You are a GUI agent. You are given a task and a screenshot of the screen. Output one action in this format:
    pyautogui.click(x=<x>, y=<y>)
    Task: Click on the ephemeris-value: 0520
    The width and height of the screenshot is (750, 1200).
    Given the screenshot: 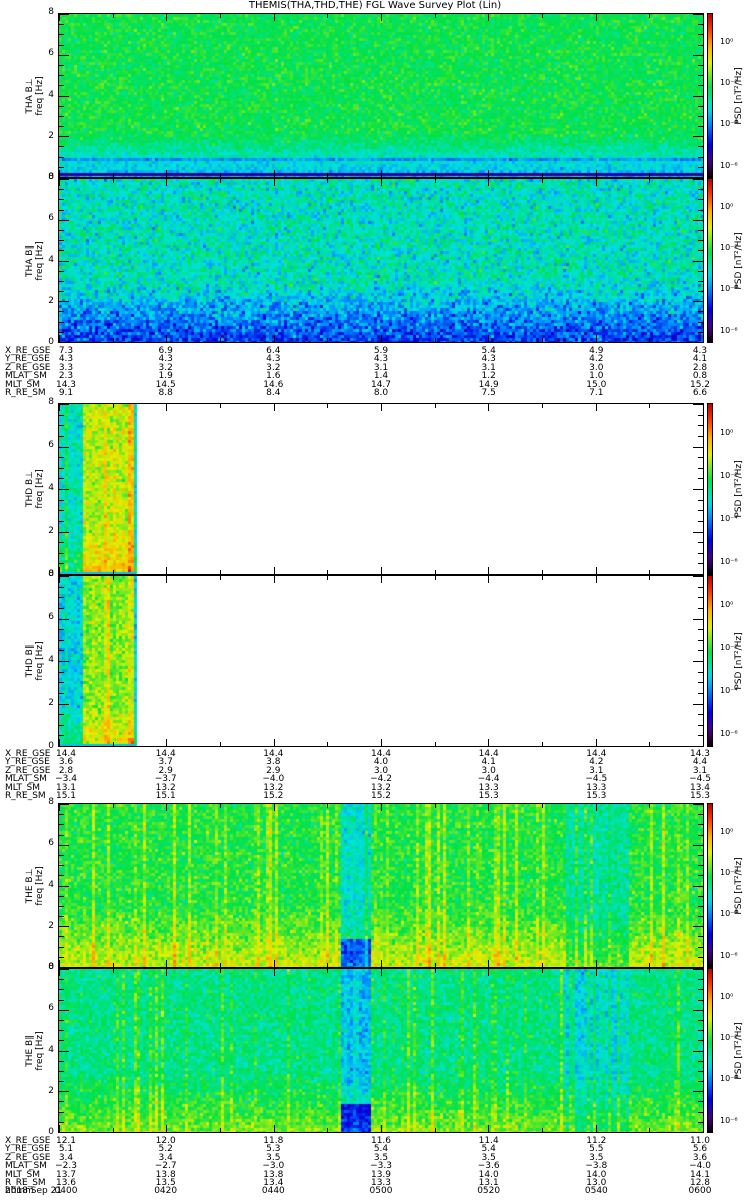 What is the action you would take?
    pyautogui.click(x=489, y=1191)
    